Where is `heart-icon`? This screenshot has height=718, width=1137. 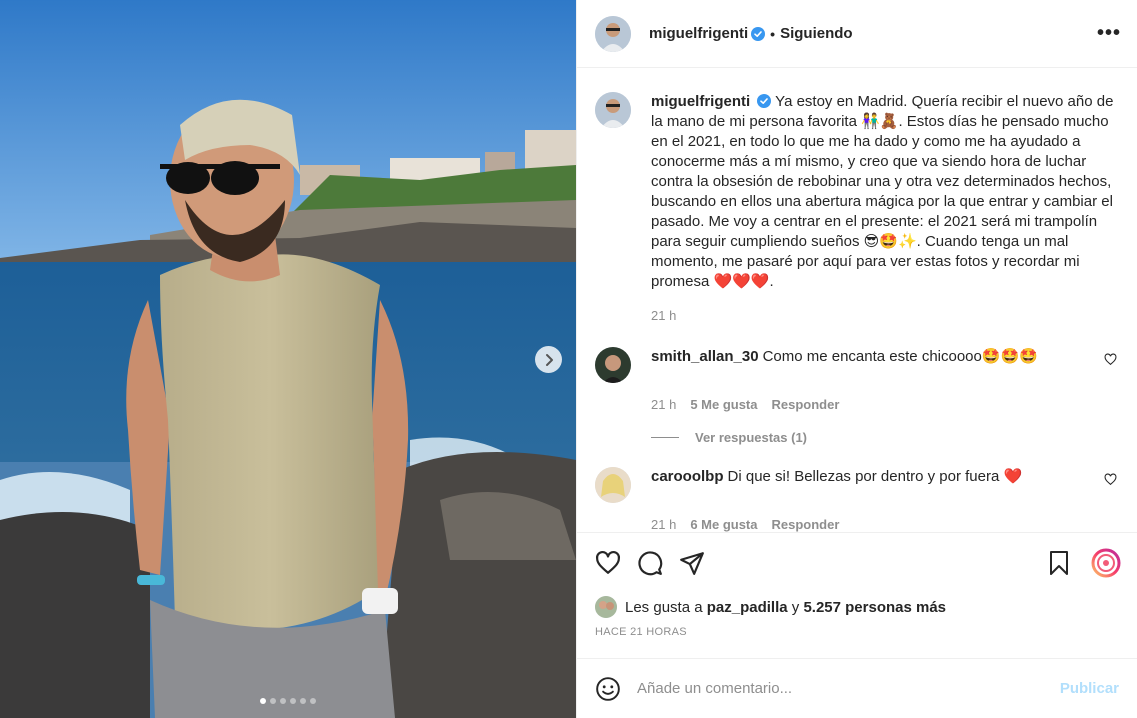 heart-icon is located at coordinates (608, 562).